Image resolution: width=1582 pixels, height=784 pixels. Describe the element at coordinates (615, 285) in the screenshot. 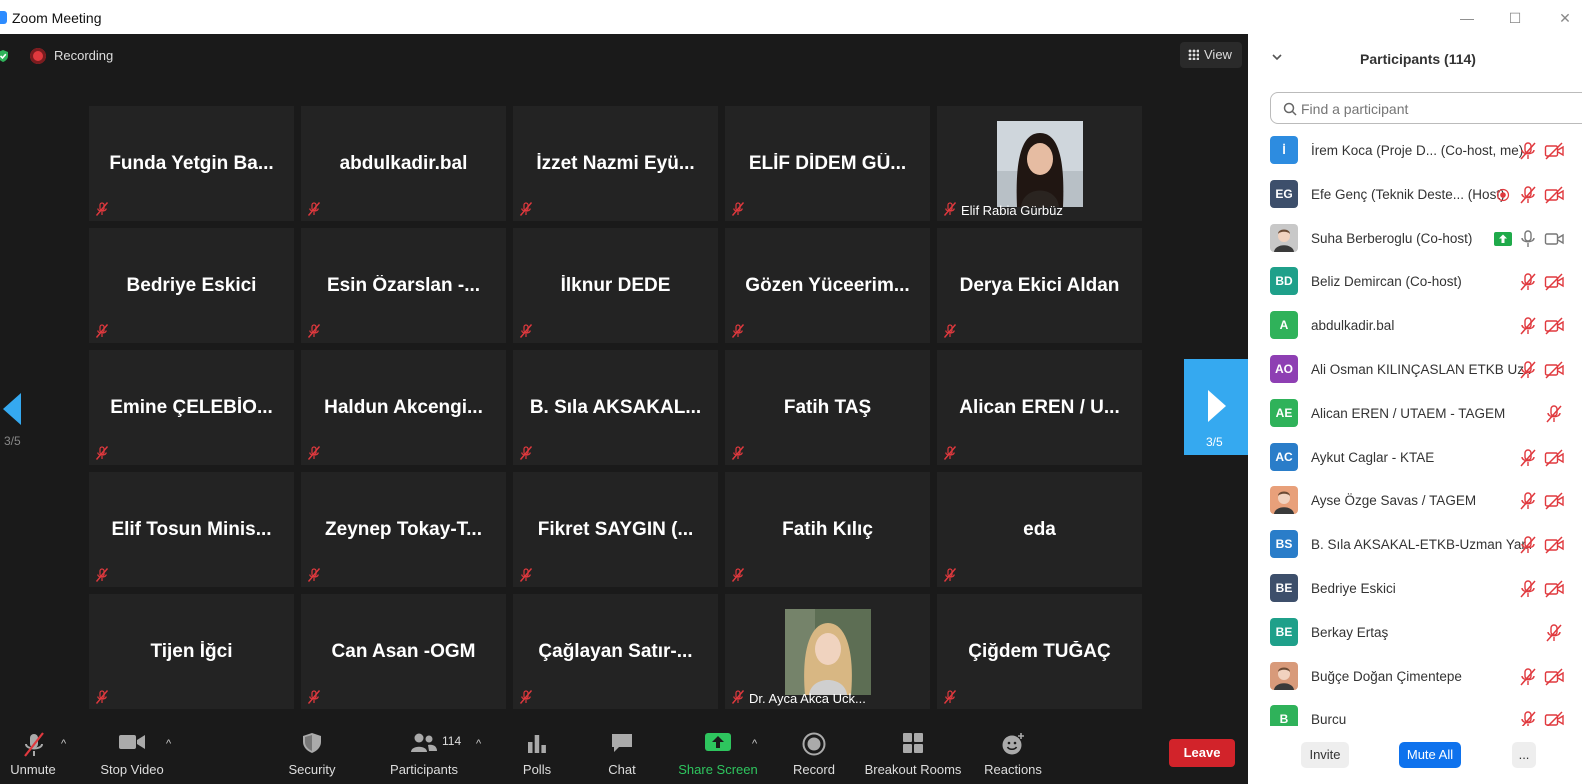

I see `video-tile: İlknur DEDE` at that location.